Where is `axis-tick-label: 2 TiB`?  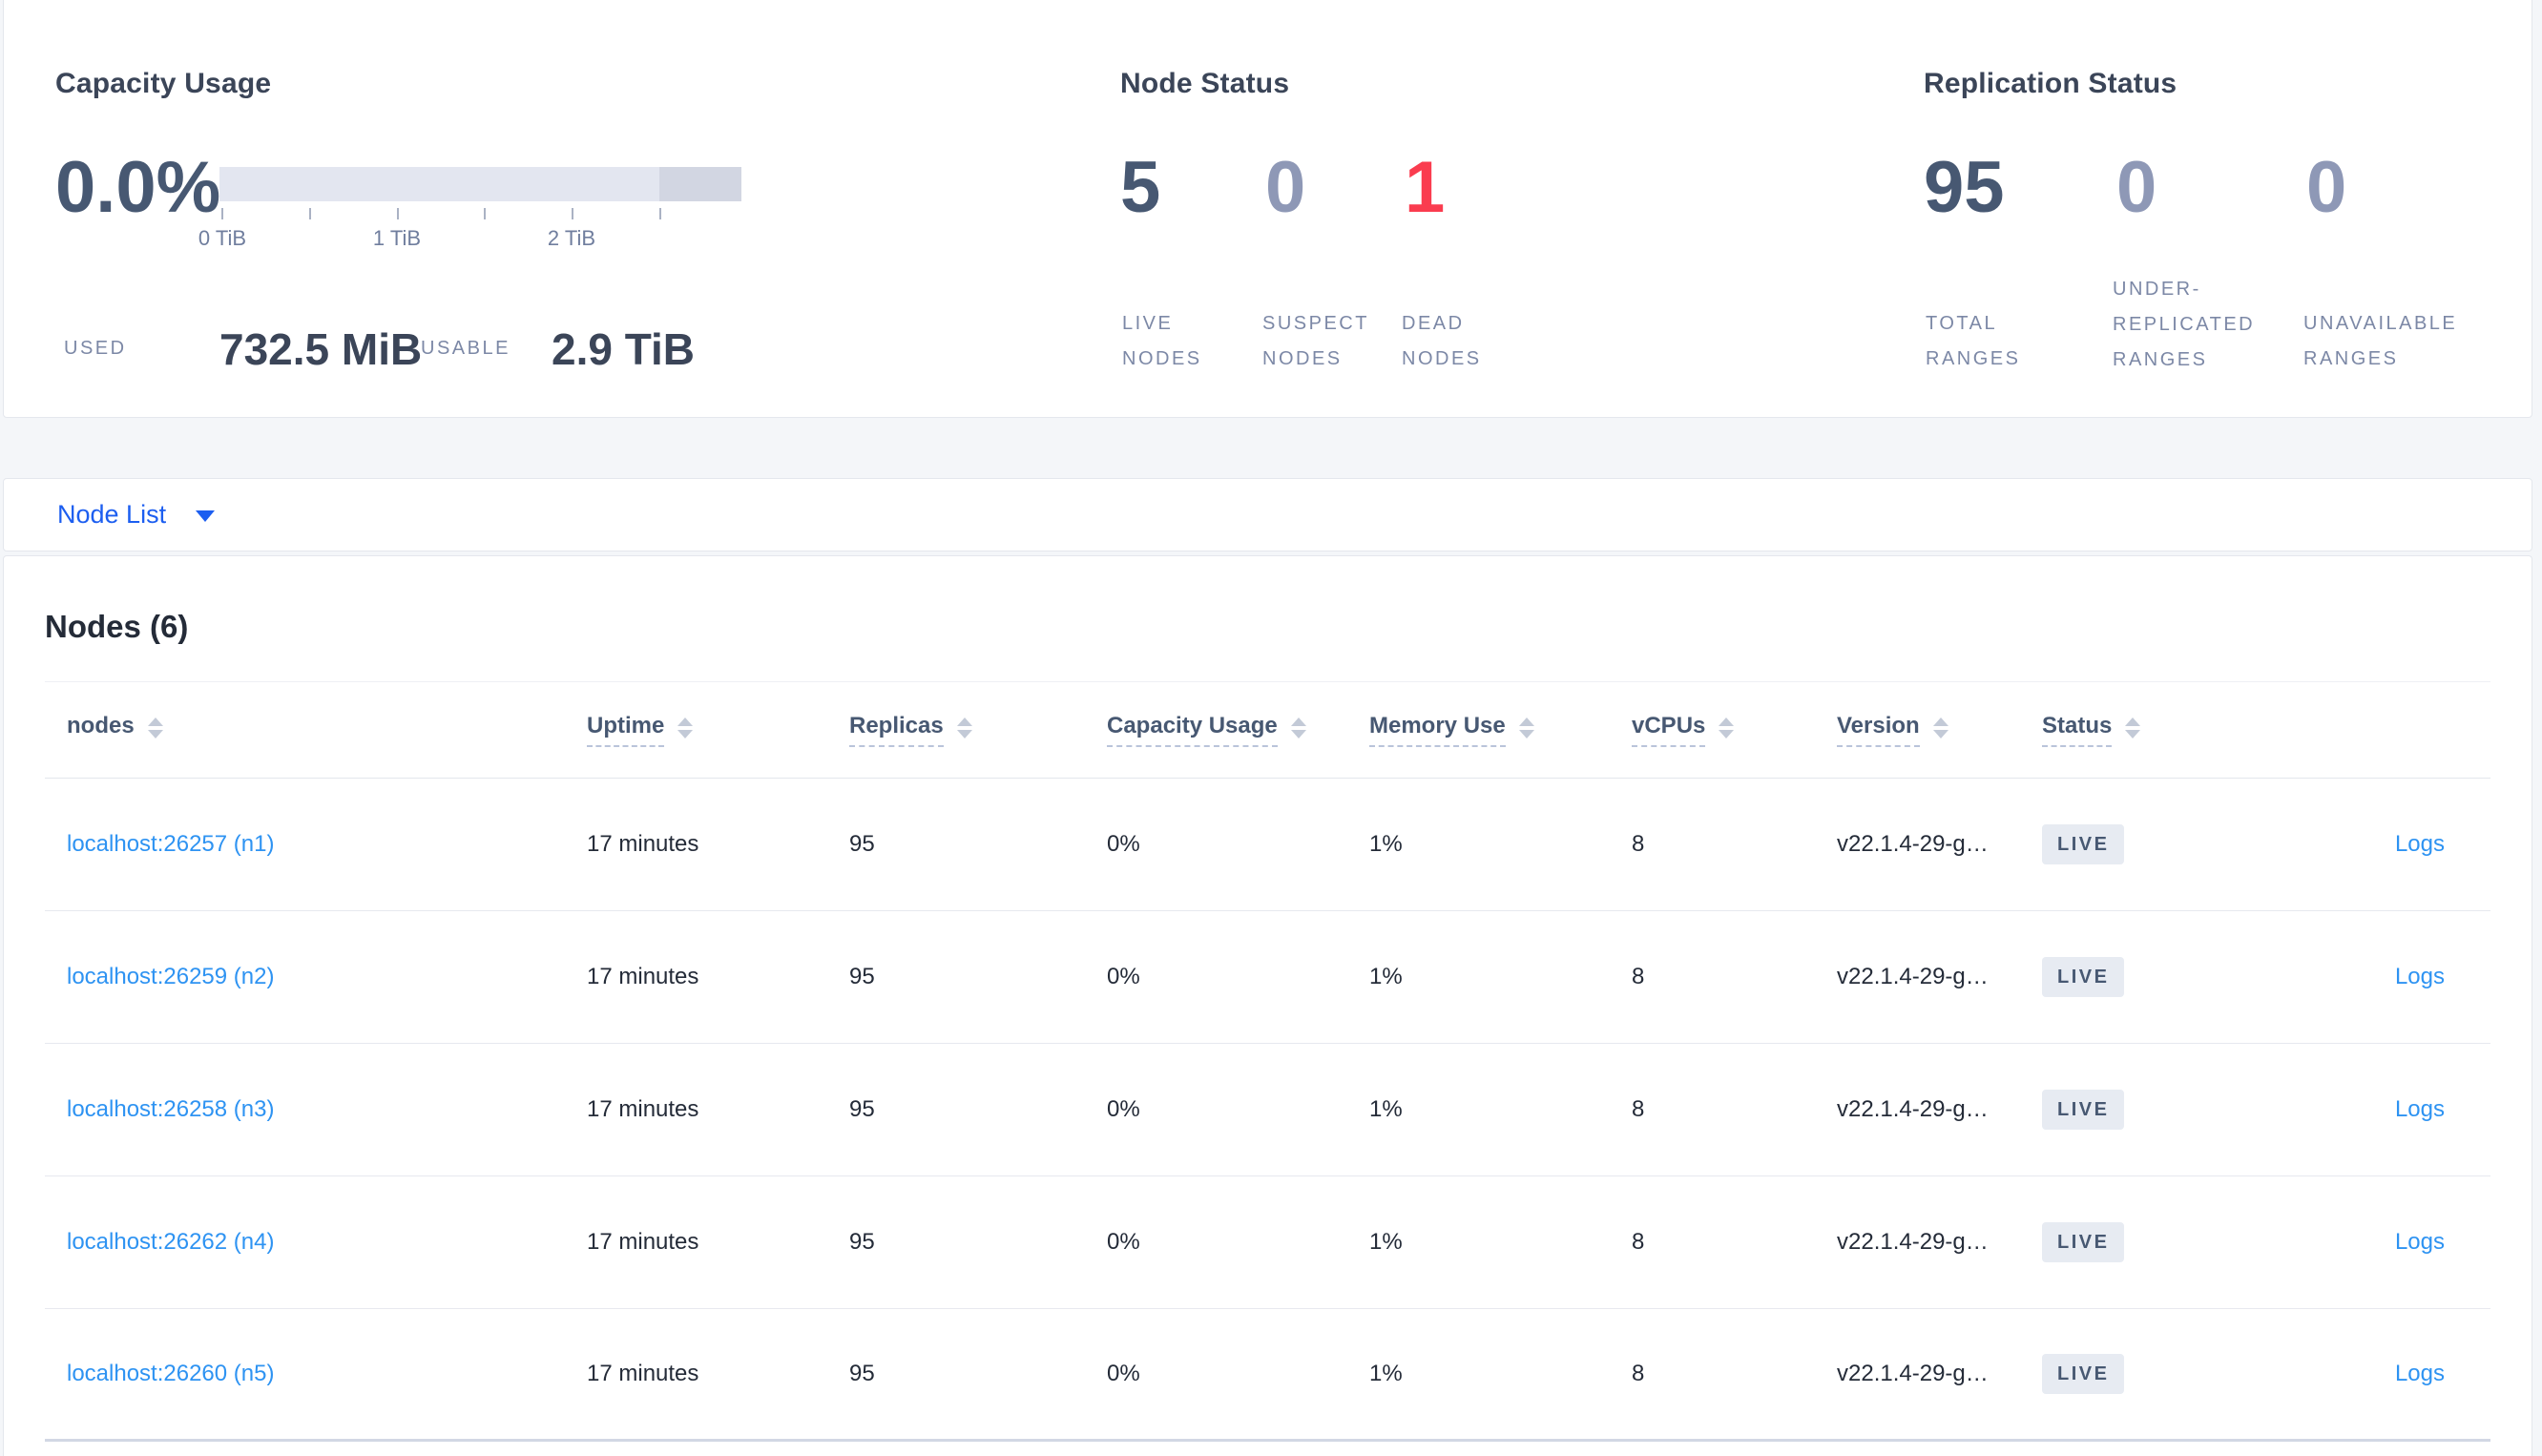
axis-tick-label: 2 TiB is located at coordinates (571, 238).